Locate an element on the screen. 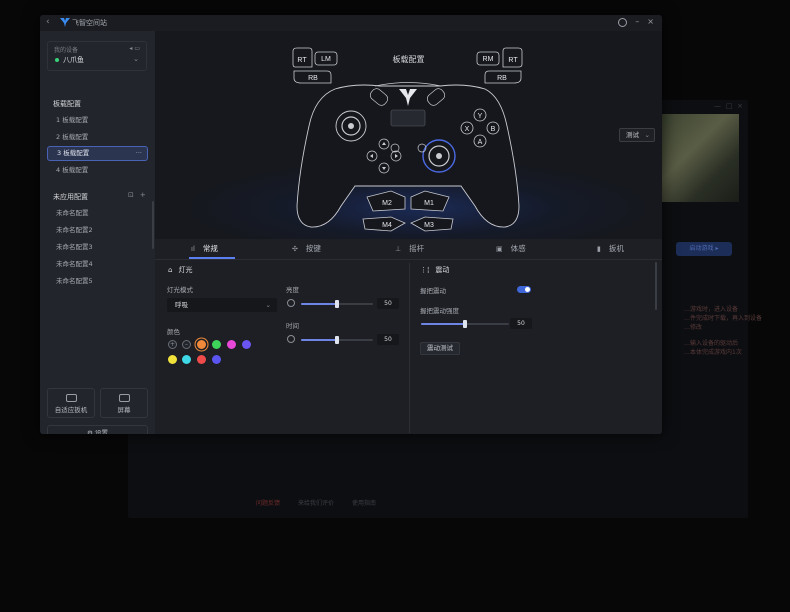 The width and height of the screenshot is (790, 612). lm-button: LM is located at coordinates (326, 58).